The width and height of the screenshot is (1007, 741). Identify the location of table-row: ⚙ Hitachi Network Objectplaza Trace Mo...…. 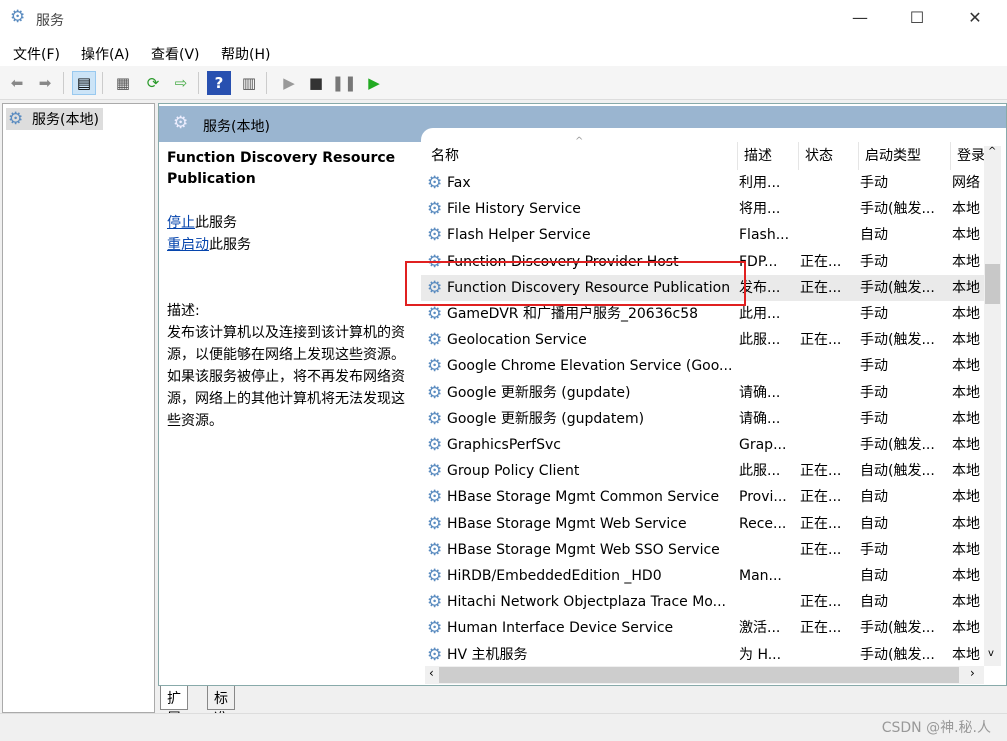
(702, 602).